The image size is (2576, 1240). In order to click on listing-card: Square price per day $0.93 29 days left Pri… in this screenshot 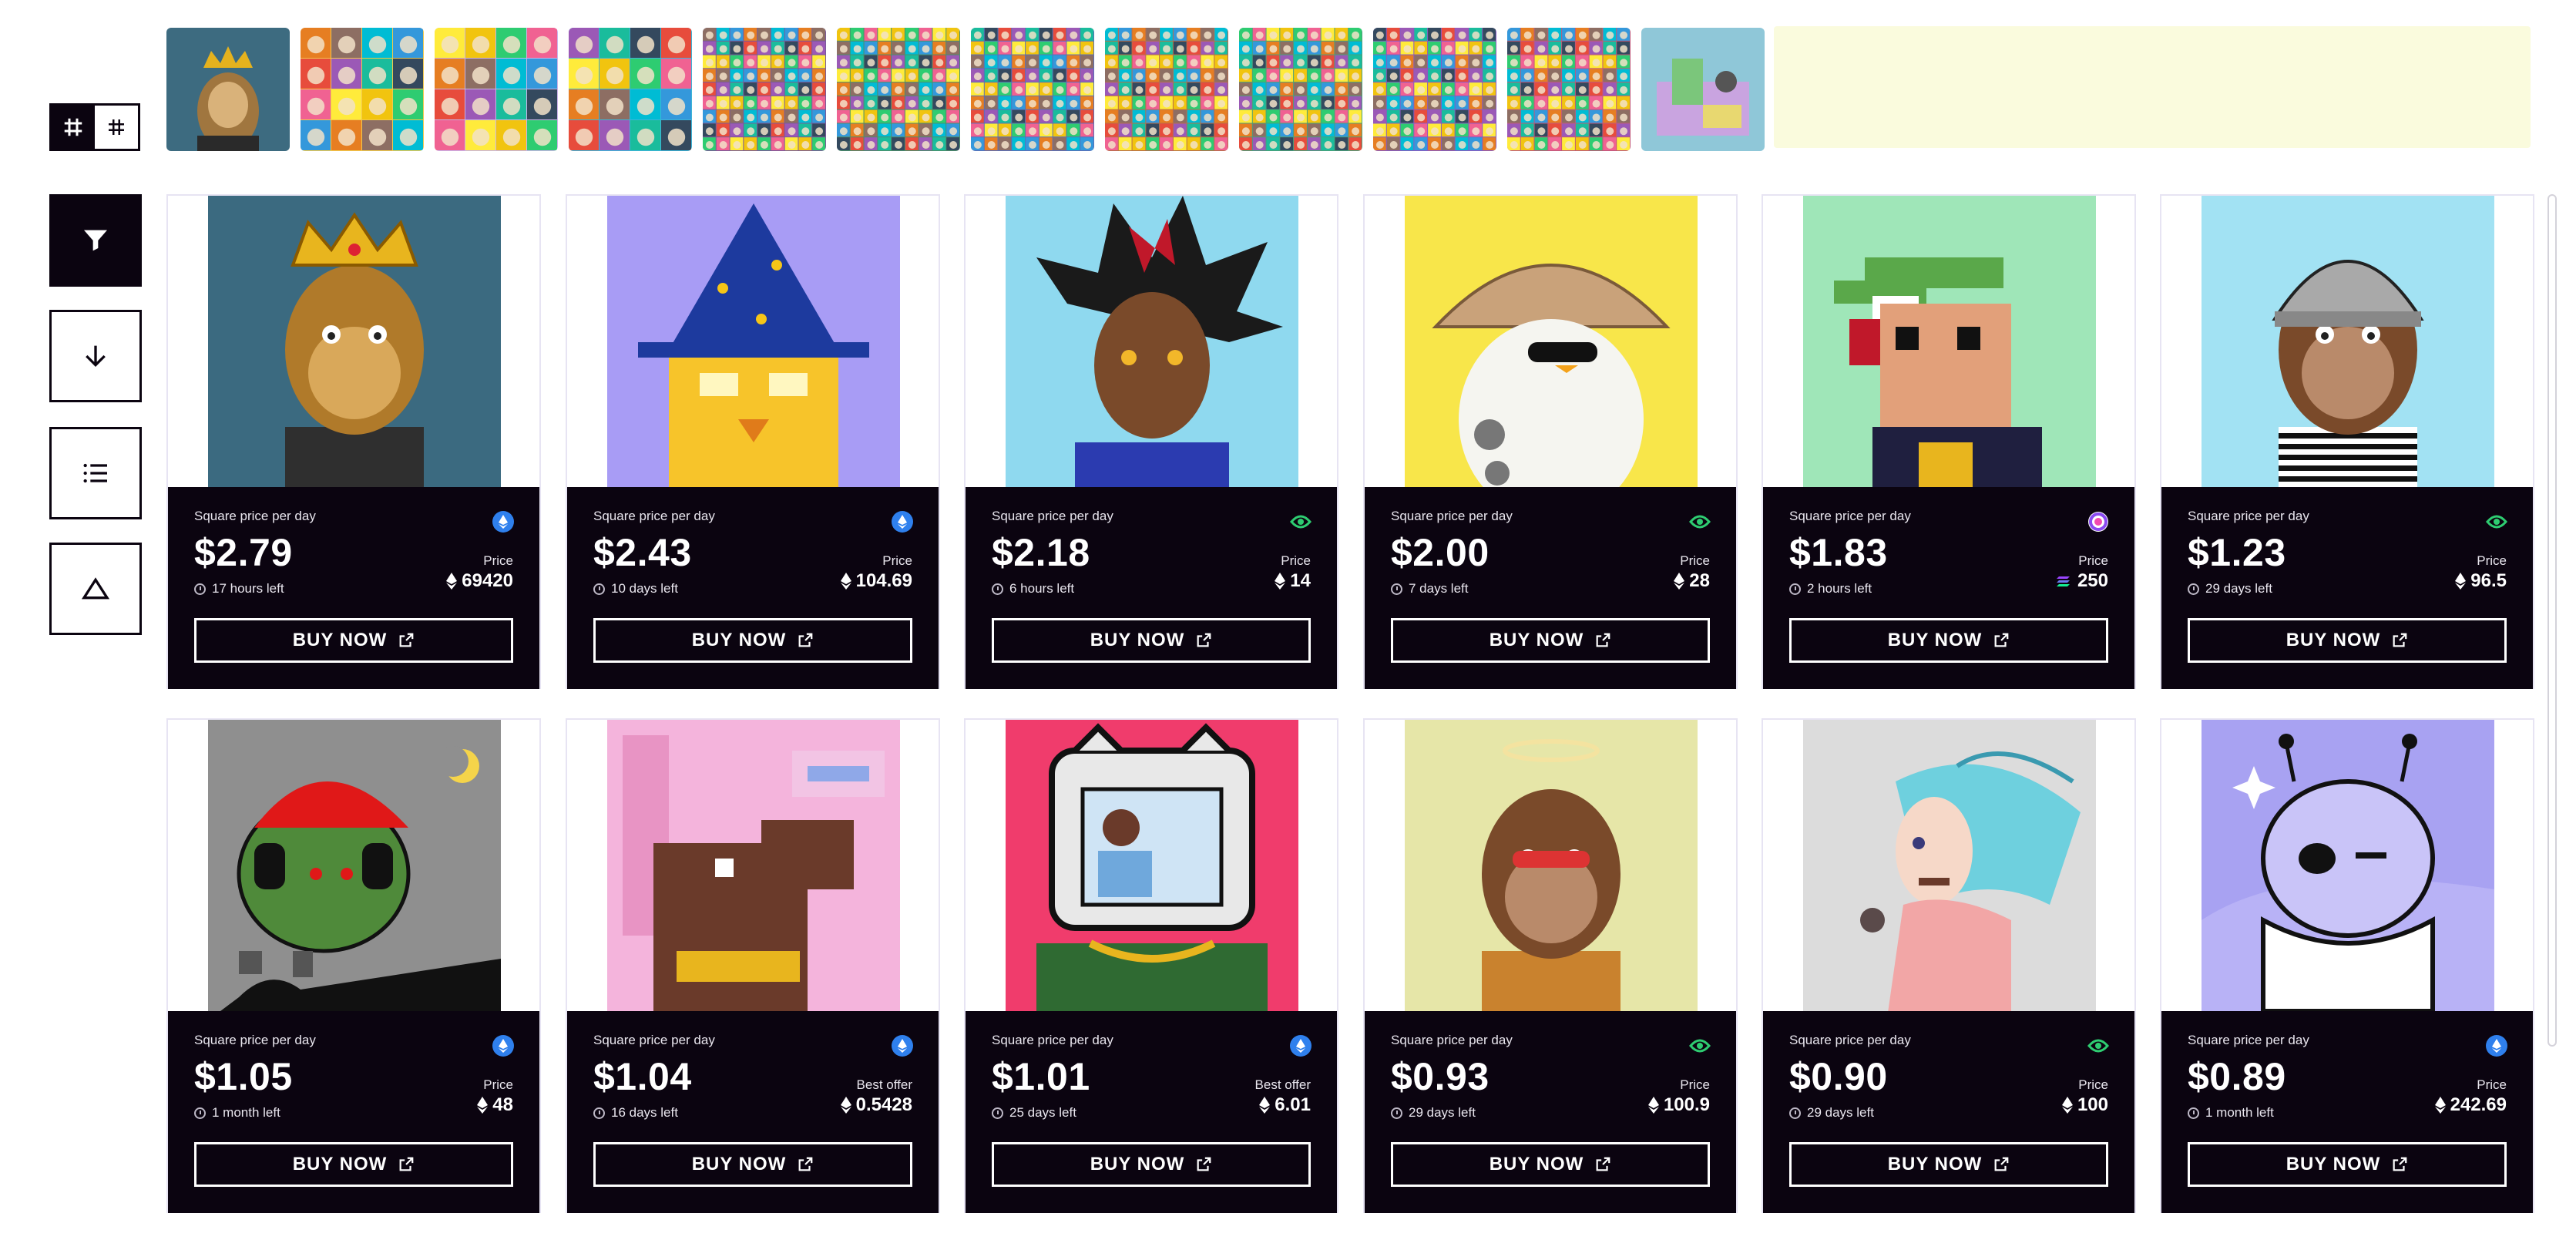, I will do `click(1550, 965)`.